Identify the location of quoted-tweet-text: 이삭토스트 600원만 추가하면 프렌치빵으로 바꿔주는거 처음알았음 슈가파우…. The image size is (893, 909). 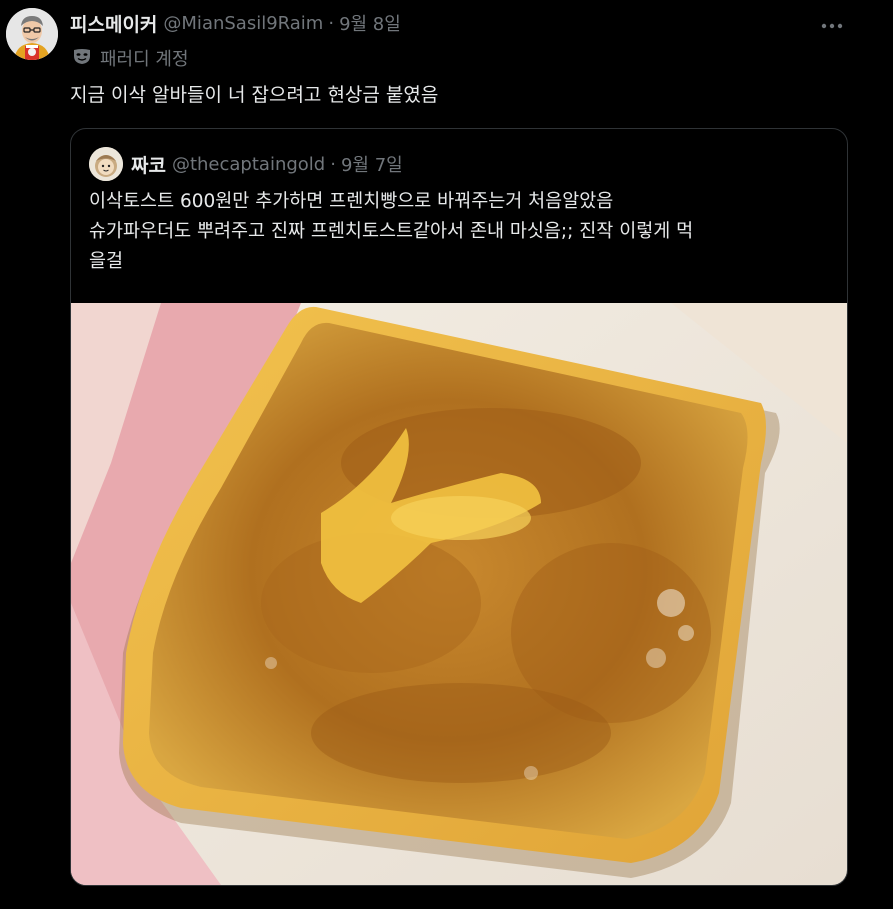
(459, 232).